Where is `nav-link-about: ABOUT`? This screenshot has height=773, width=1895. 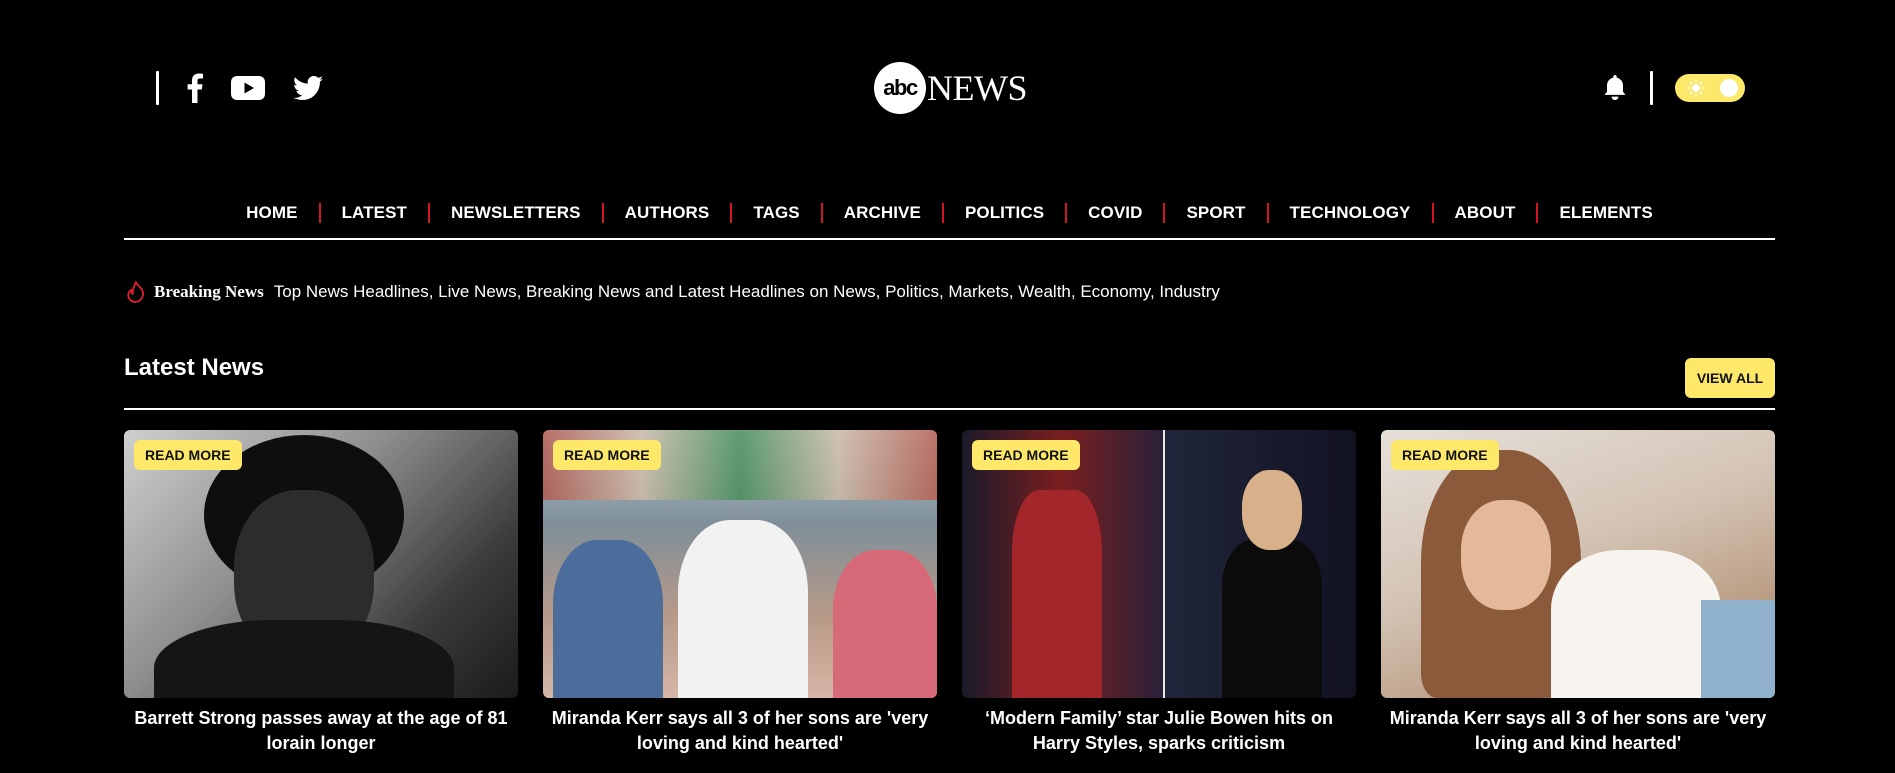
nav-link-about: ABOUT is located at coordinates (1485, 213).